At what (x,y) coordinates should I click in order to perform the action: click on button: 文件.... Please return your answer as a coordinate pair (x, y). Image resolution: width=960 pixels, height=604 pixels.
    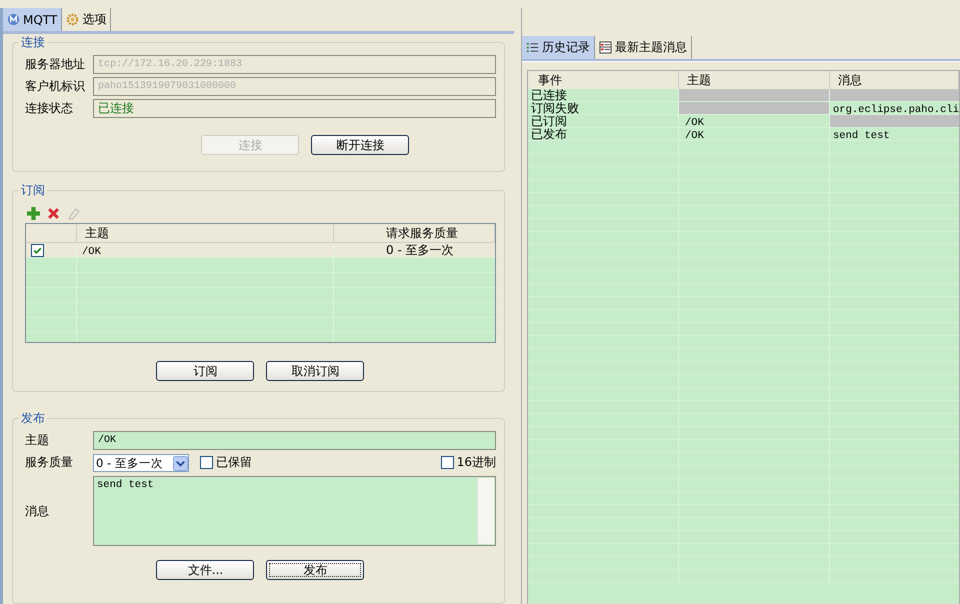
    Looking at the image, I should click on (205, 570).